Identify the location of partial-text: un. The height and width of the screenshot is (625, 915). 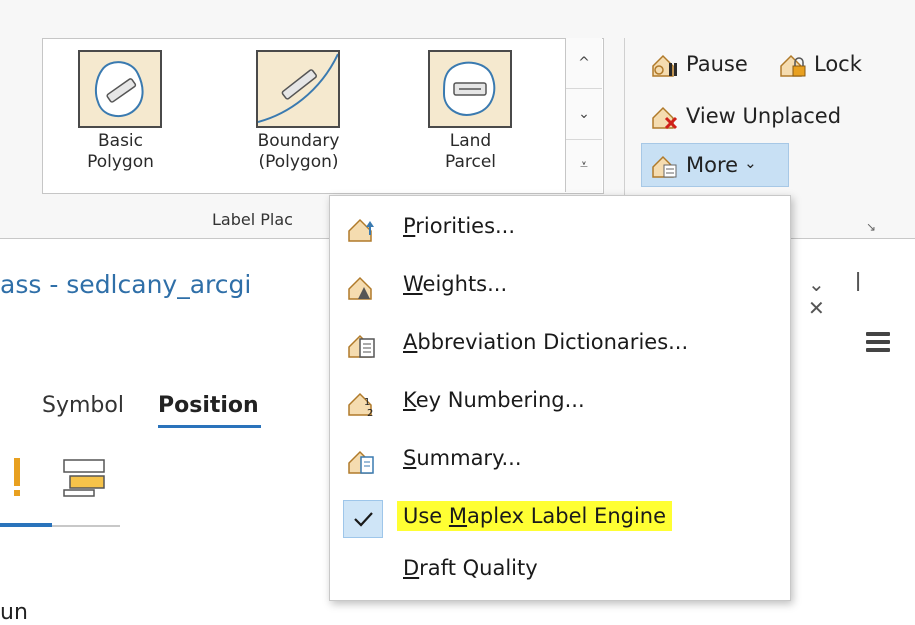
(14, 612).